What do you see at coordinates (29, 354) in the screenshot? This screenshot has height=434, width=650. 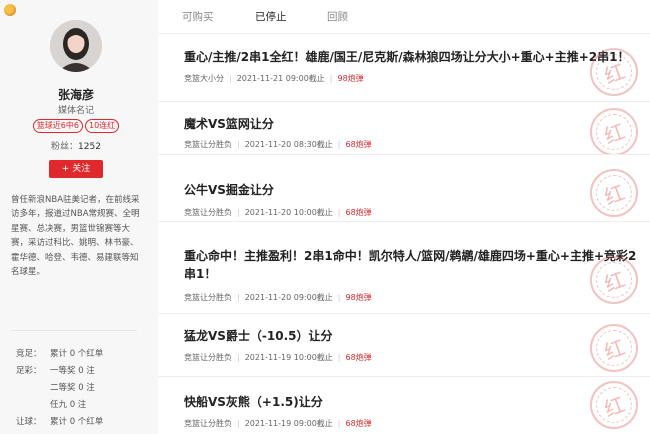 I see `stat-label: 竞足：` at bounding box center [29, 354].